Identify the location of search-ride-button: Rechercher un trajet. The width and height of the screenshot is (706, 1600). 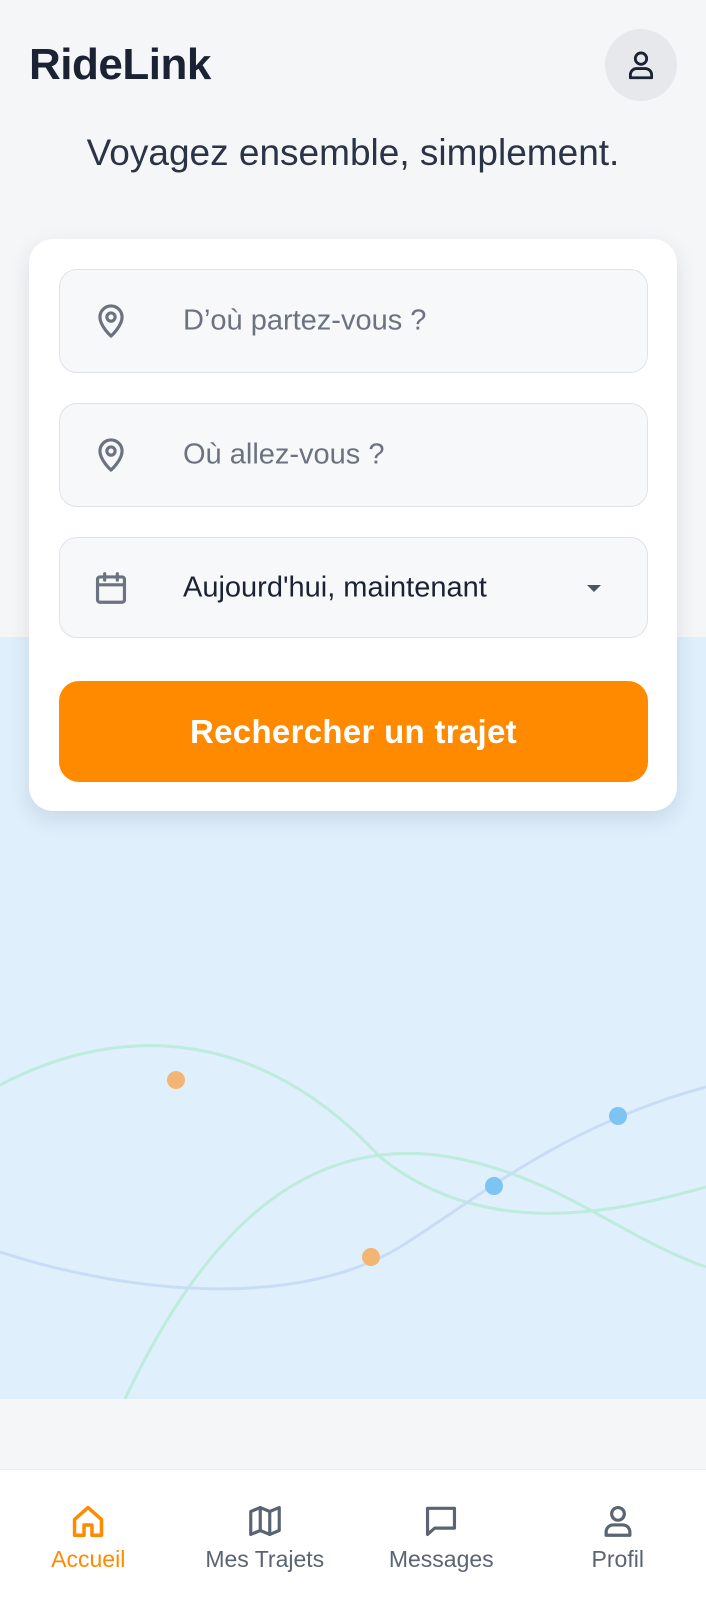
(353, 731).